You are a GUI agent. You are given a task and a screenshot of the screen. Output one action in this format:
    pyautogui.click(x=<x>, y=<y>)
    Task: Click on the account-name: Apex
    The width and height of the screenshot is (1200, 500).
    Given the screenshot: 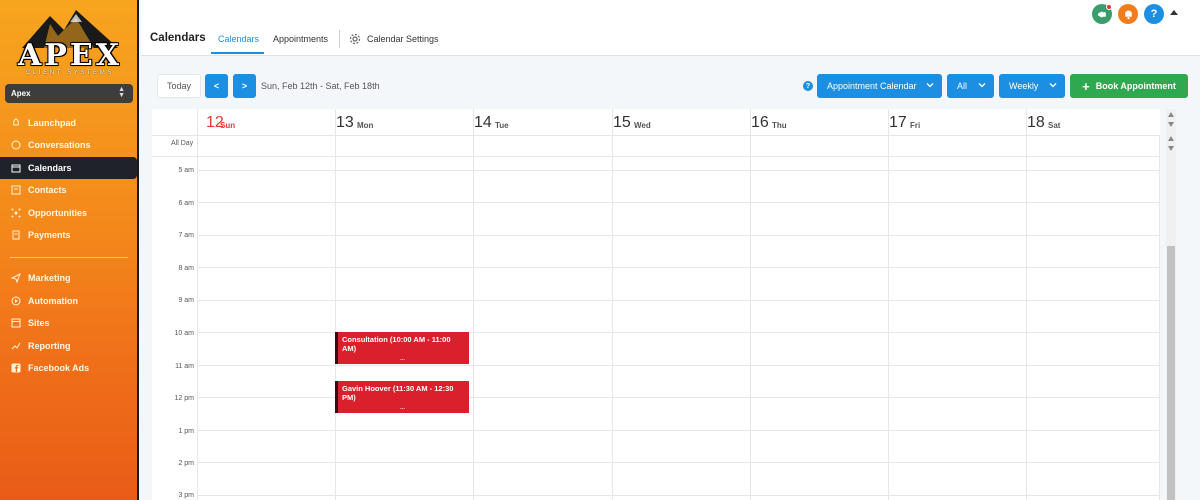 What is the action you would take?
    pyautogui.click(x=21, y=93)
    